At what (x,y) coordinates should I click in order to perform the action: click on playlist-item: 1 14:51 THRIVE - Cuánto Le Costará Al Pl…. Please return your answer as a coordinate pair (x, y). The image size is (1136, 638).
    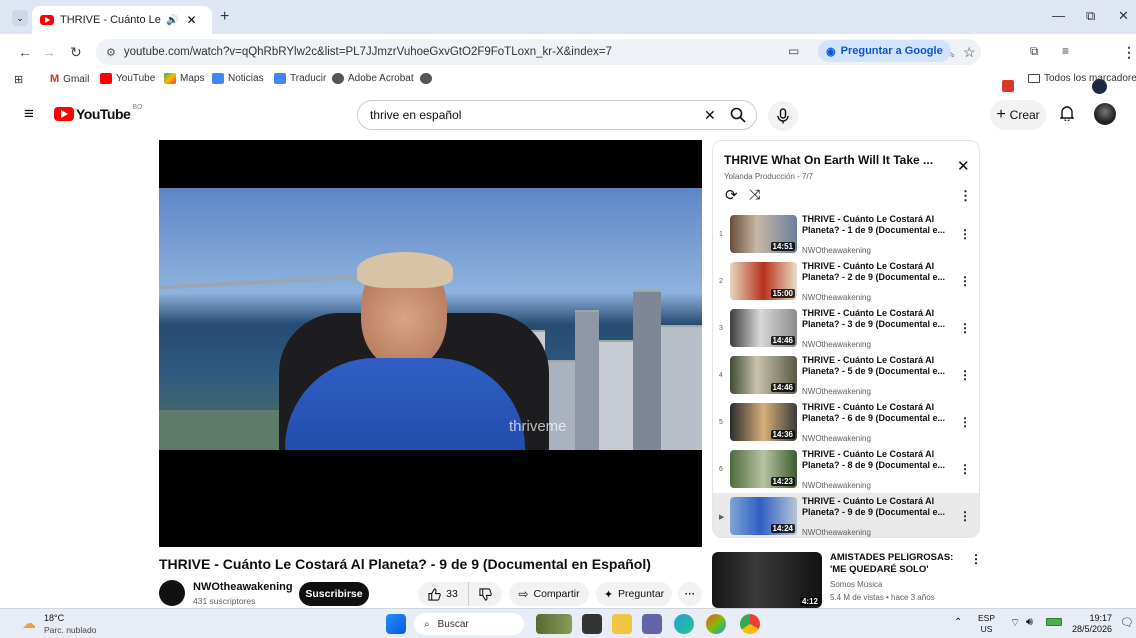
    Looking at the image, I should click on (846, 234).